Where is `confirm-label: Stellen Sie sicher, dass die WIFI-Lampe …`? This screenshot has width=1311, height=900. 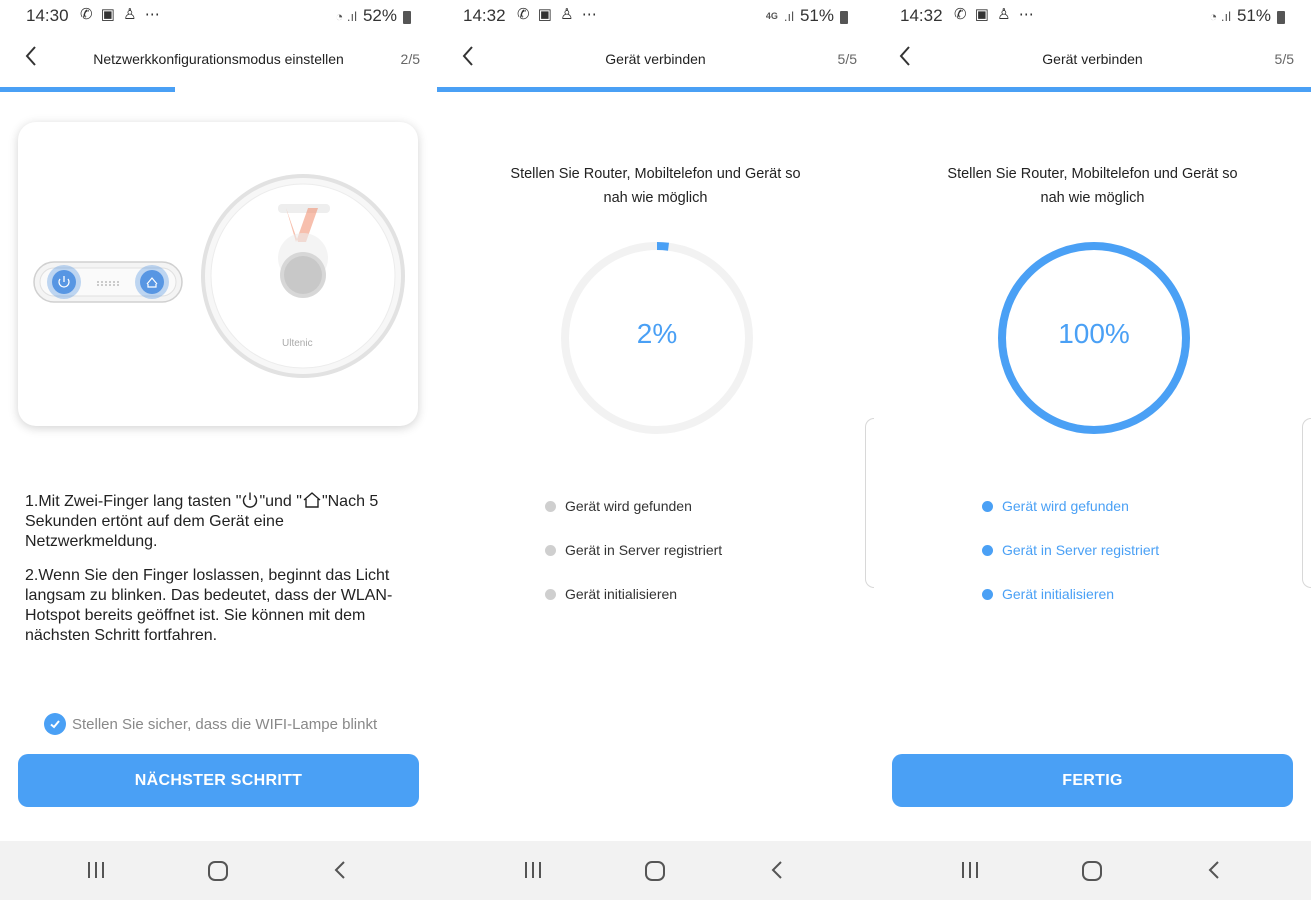
confirm-label: Stellen Sie sicher, dass die WIFI-Lampe … is located at coordinates (225, 724).